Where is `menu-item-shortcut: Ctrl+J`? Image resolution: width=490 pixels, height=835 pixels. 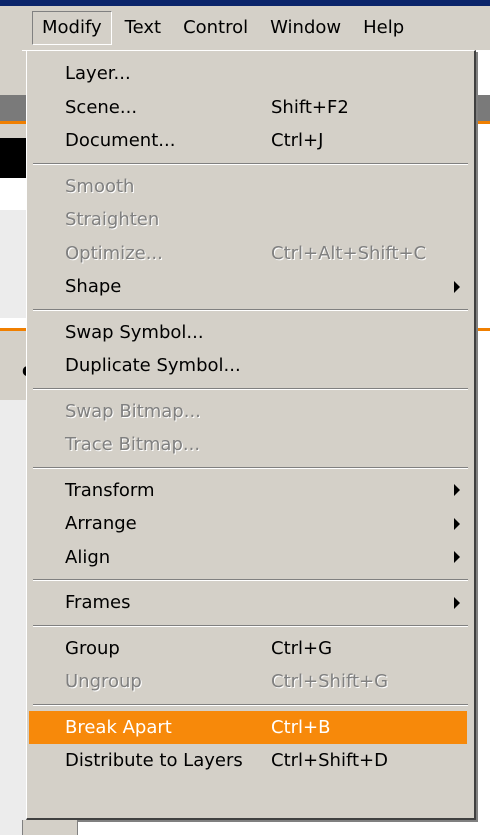
menu-item-shortcut: Ctrl+J is located at coordinates (297, 141).